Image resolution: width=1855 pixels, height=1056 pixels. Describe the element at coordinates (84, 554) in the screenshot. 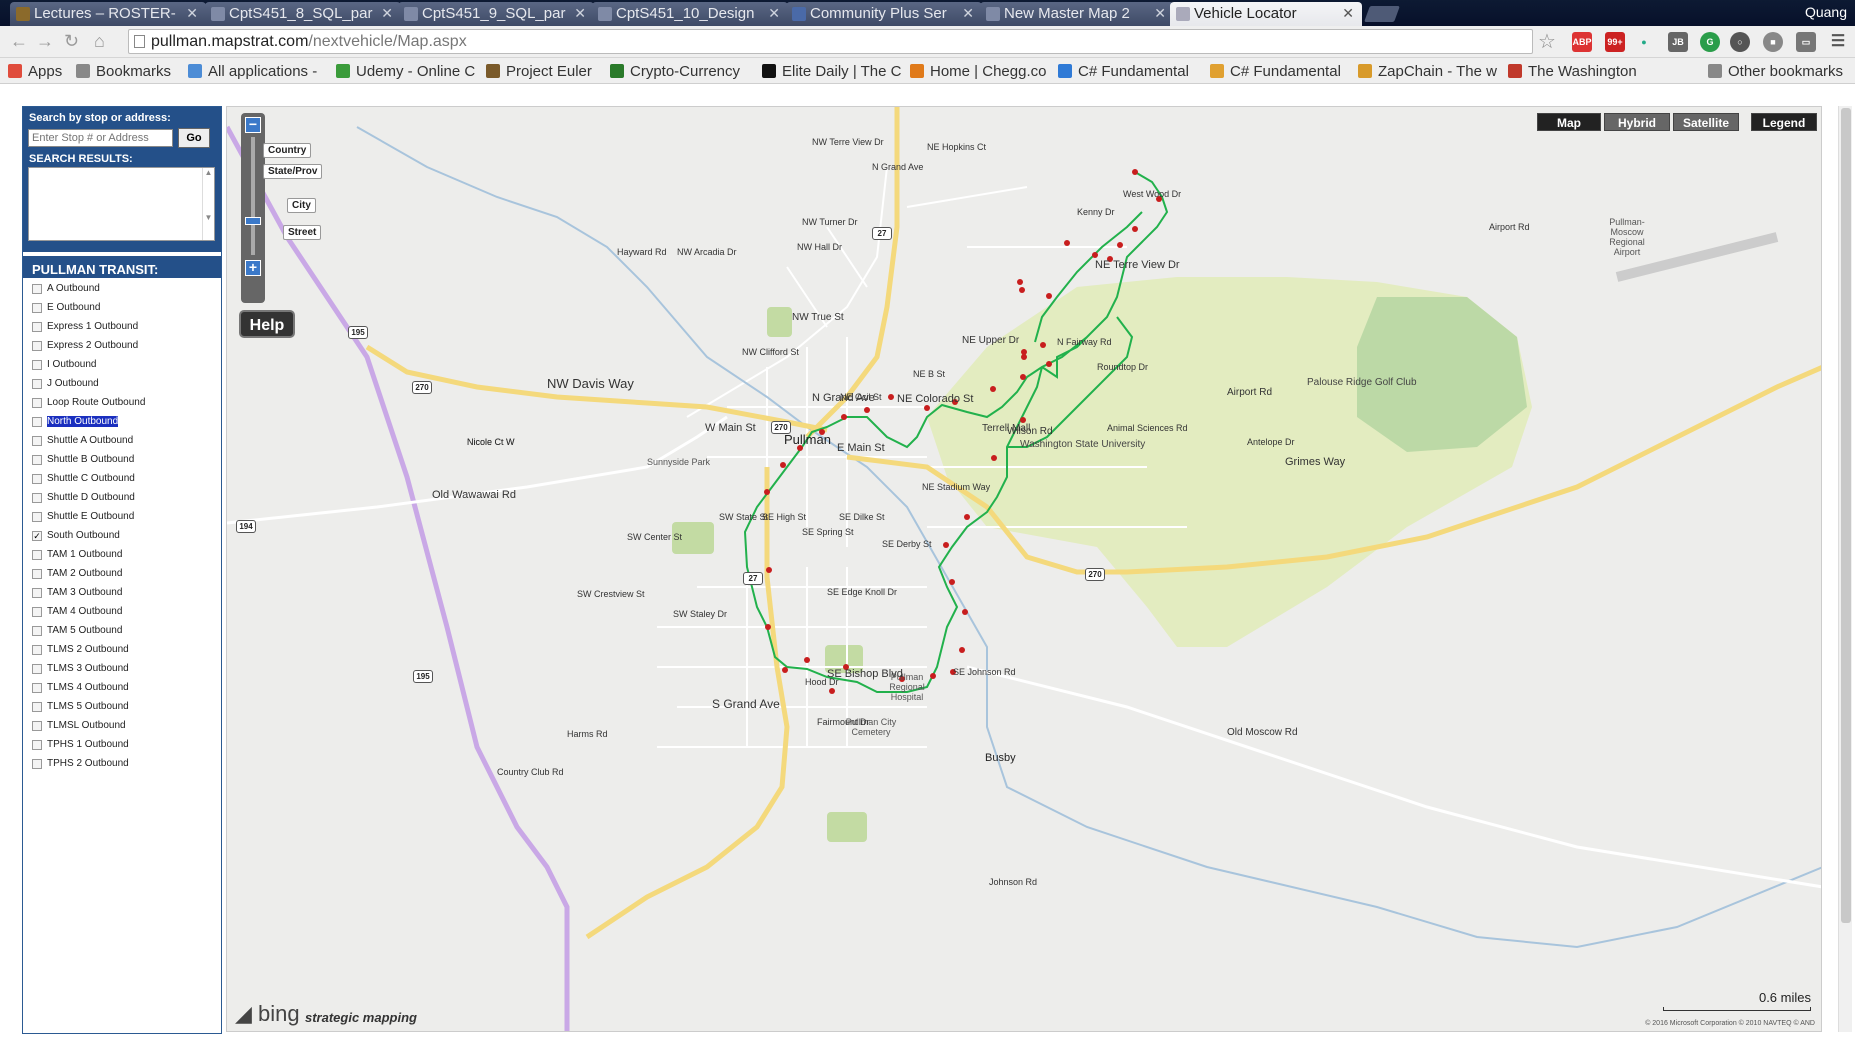

I see `route-label: TAM 1 Outbound` at that location.